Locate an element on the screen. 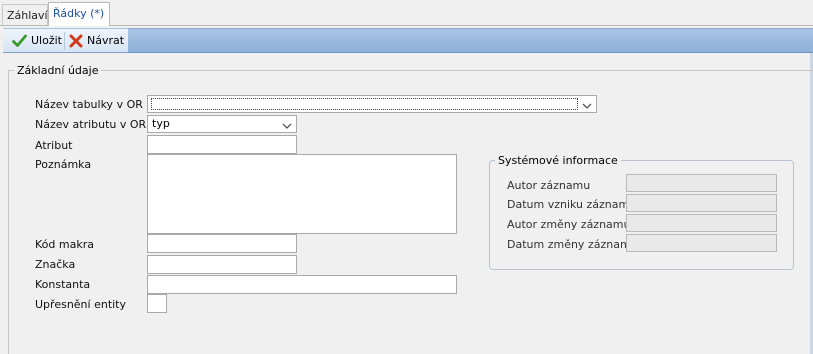  note-label: Poznámka is located at coordinates (63, 164).